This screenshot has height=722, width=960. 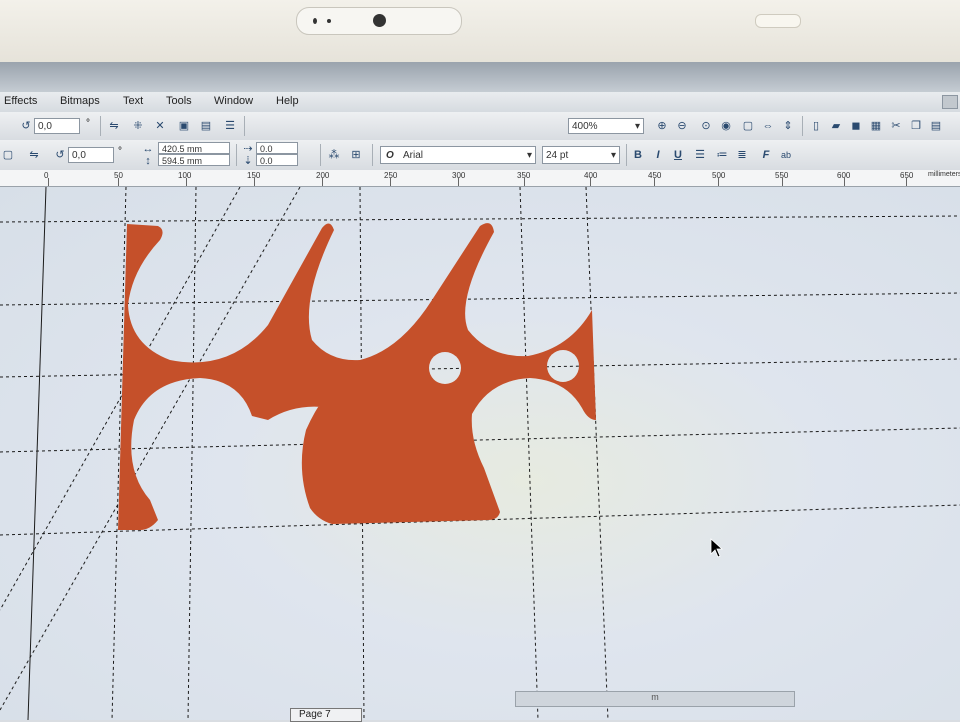 What do you see at coordinates (160, 126) in the screenshot?
I see `ungroup-icon: ✕` at bounding box center [160, 126].